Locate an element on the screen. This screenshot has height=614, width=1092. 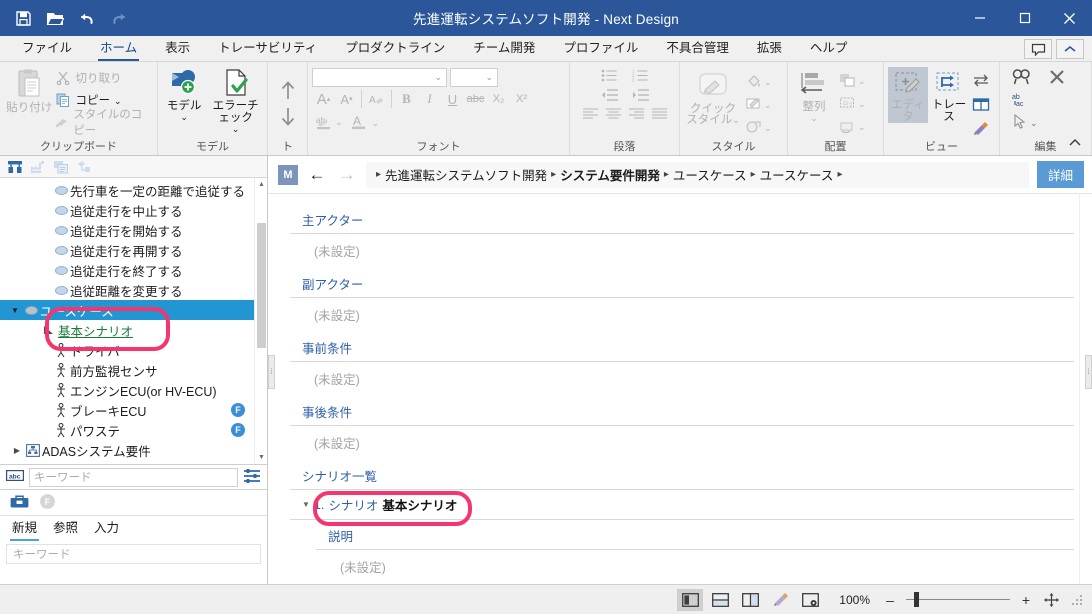
tree-item-2: 追従走行を開始する is located at coordinates (133, 230).